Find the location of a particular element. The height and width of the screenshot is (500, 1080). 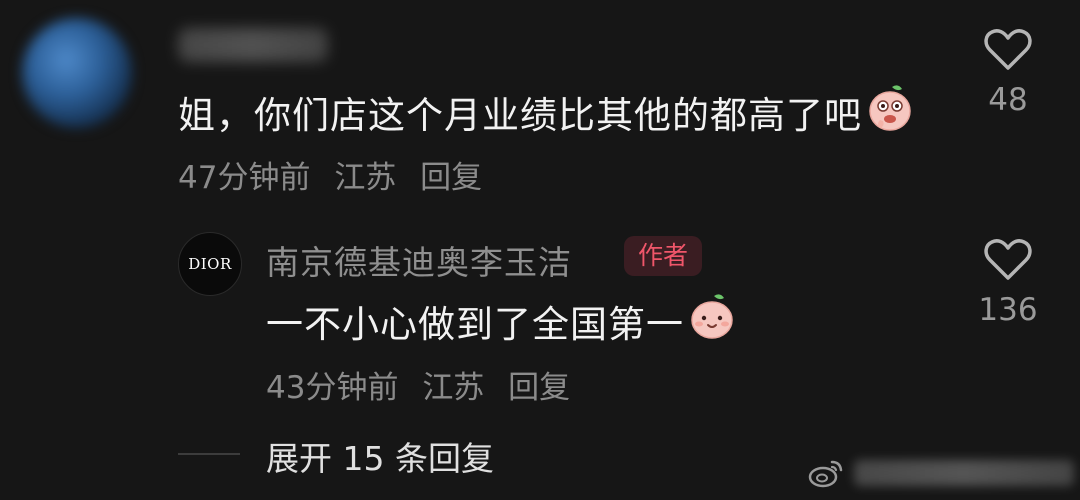

reply-text: 一不小心做到了全国第一 is located at coordinates (475, 324).